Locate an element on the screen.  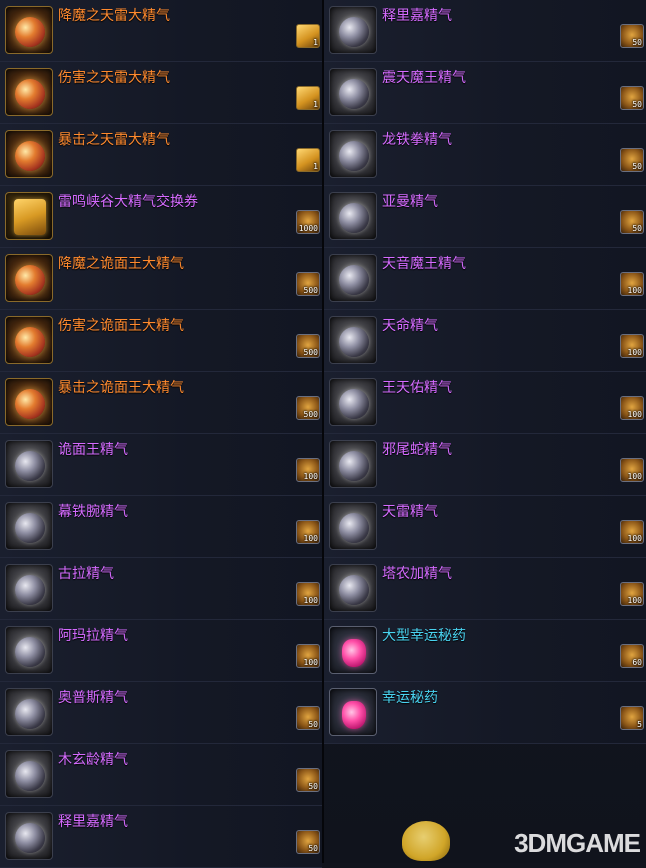
shop-item-row: 邪尾蛇精气 100 is located at coordinates (485, 465).